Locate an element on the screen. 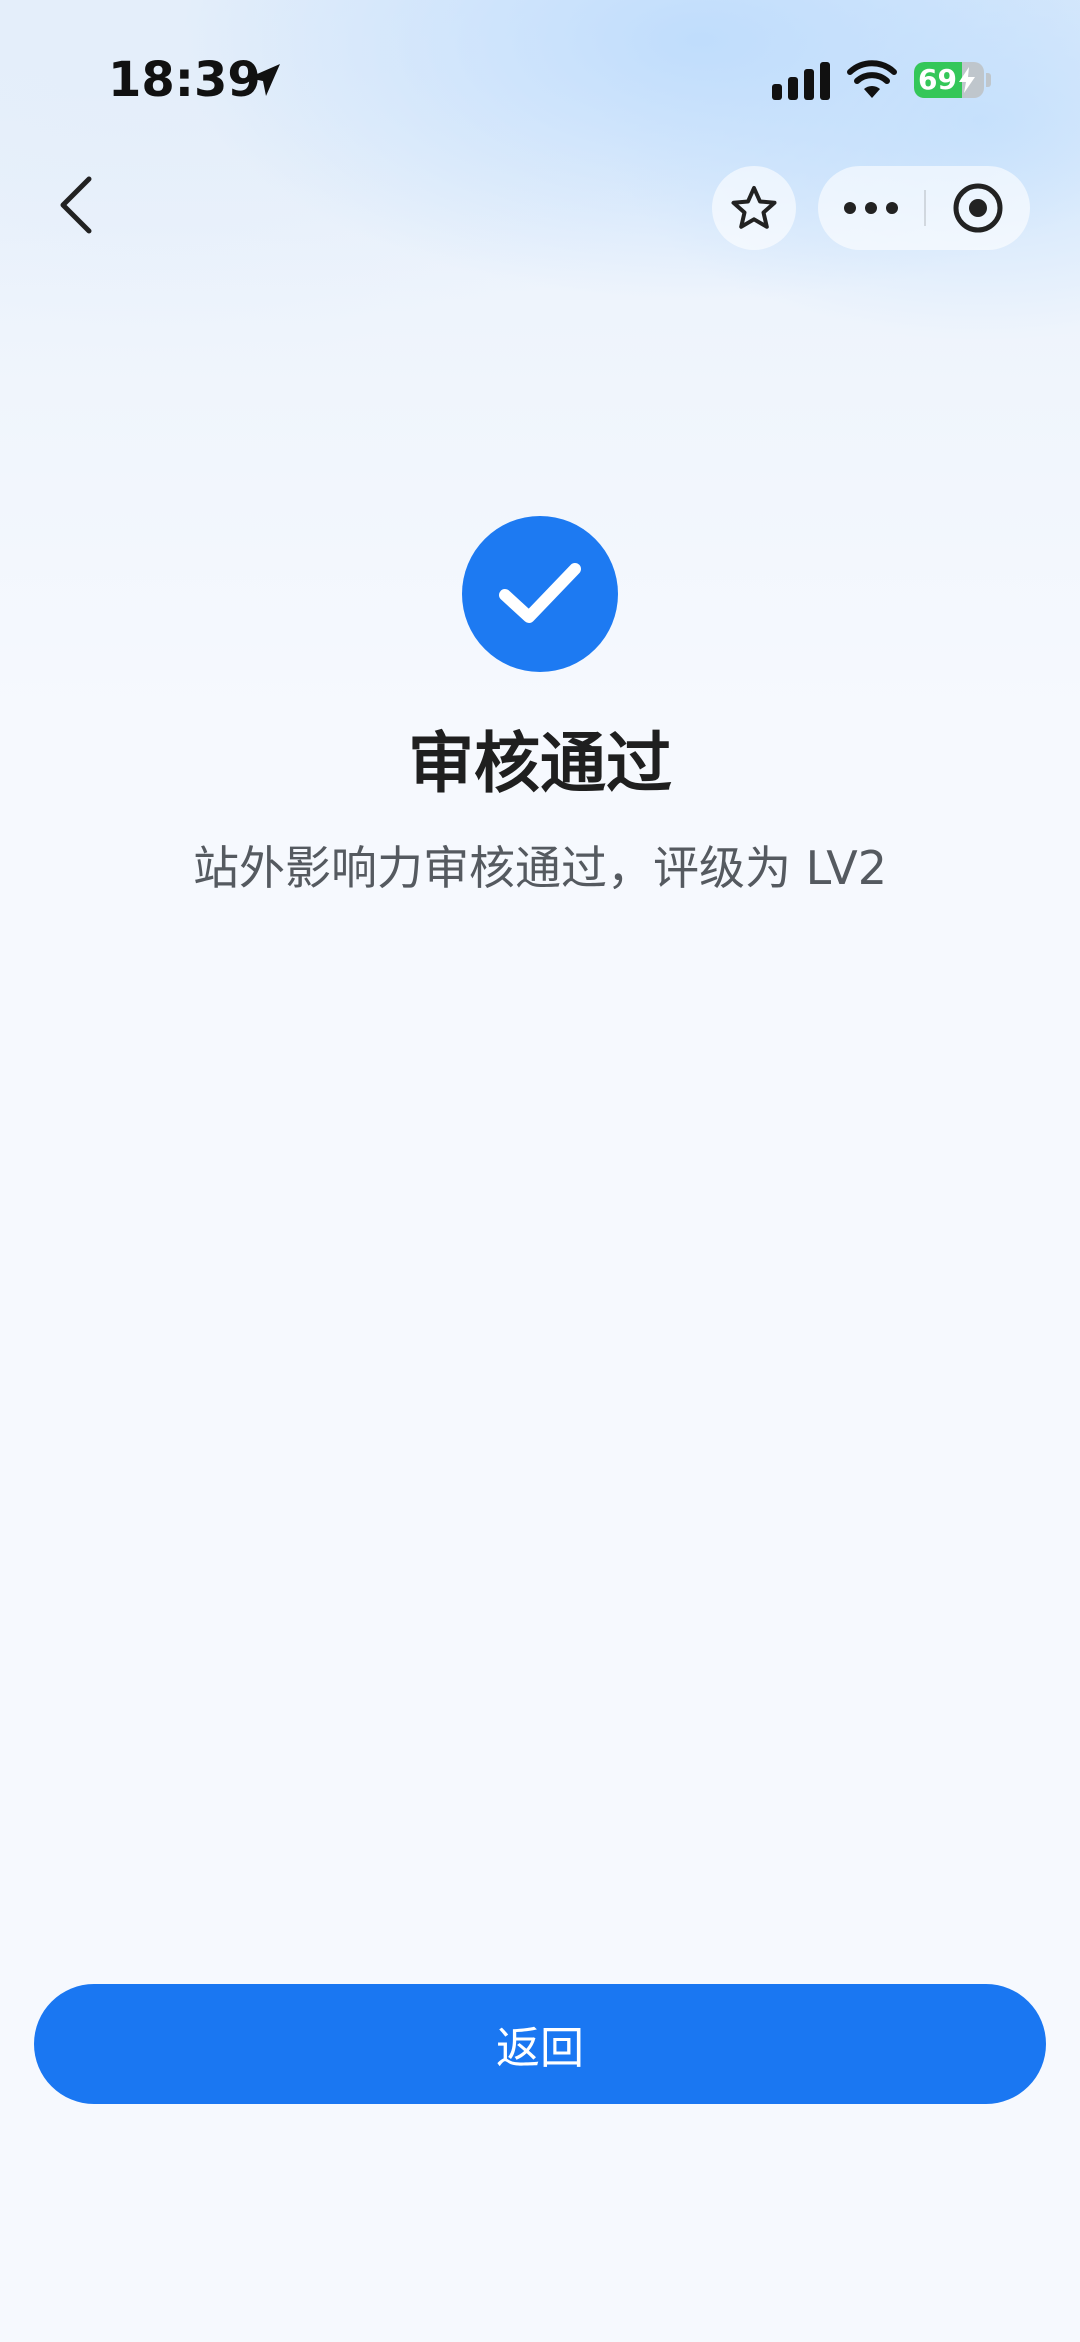 This screenshot has height=2342, width=1080. favorite-button is located at coordinates (754, 208).